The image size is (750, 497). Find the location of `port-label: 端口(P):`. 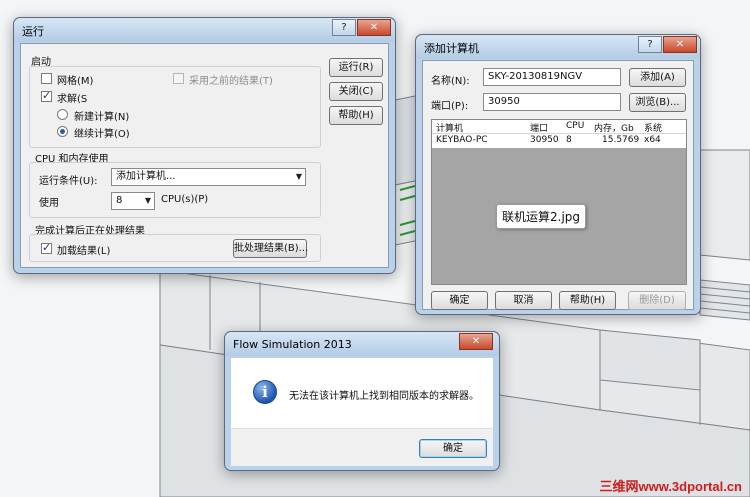

port-label: 端口(P): is located at coordinates (450, 106).